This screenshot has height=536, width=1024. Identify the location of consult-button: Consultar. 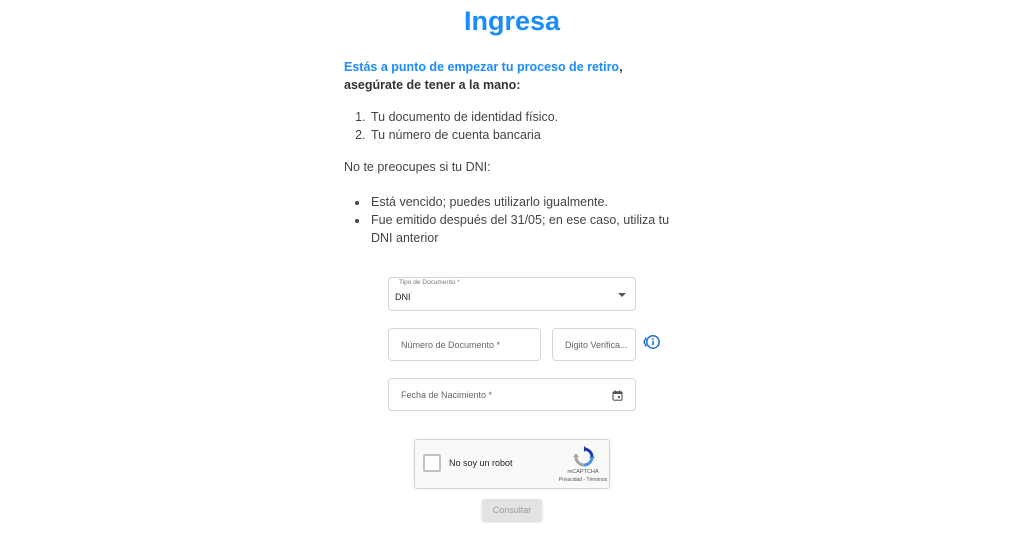
(512, 510).